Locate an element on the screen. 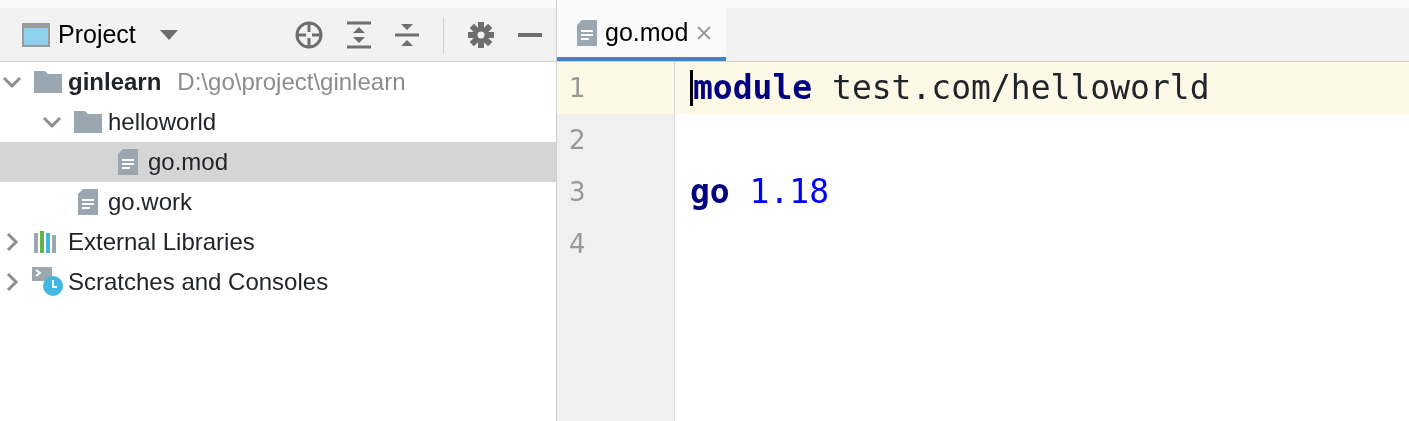 The image size is (1409, 421). line-number: 4 is located at coordinates (577, 244).